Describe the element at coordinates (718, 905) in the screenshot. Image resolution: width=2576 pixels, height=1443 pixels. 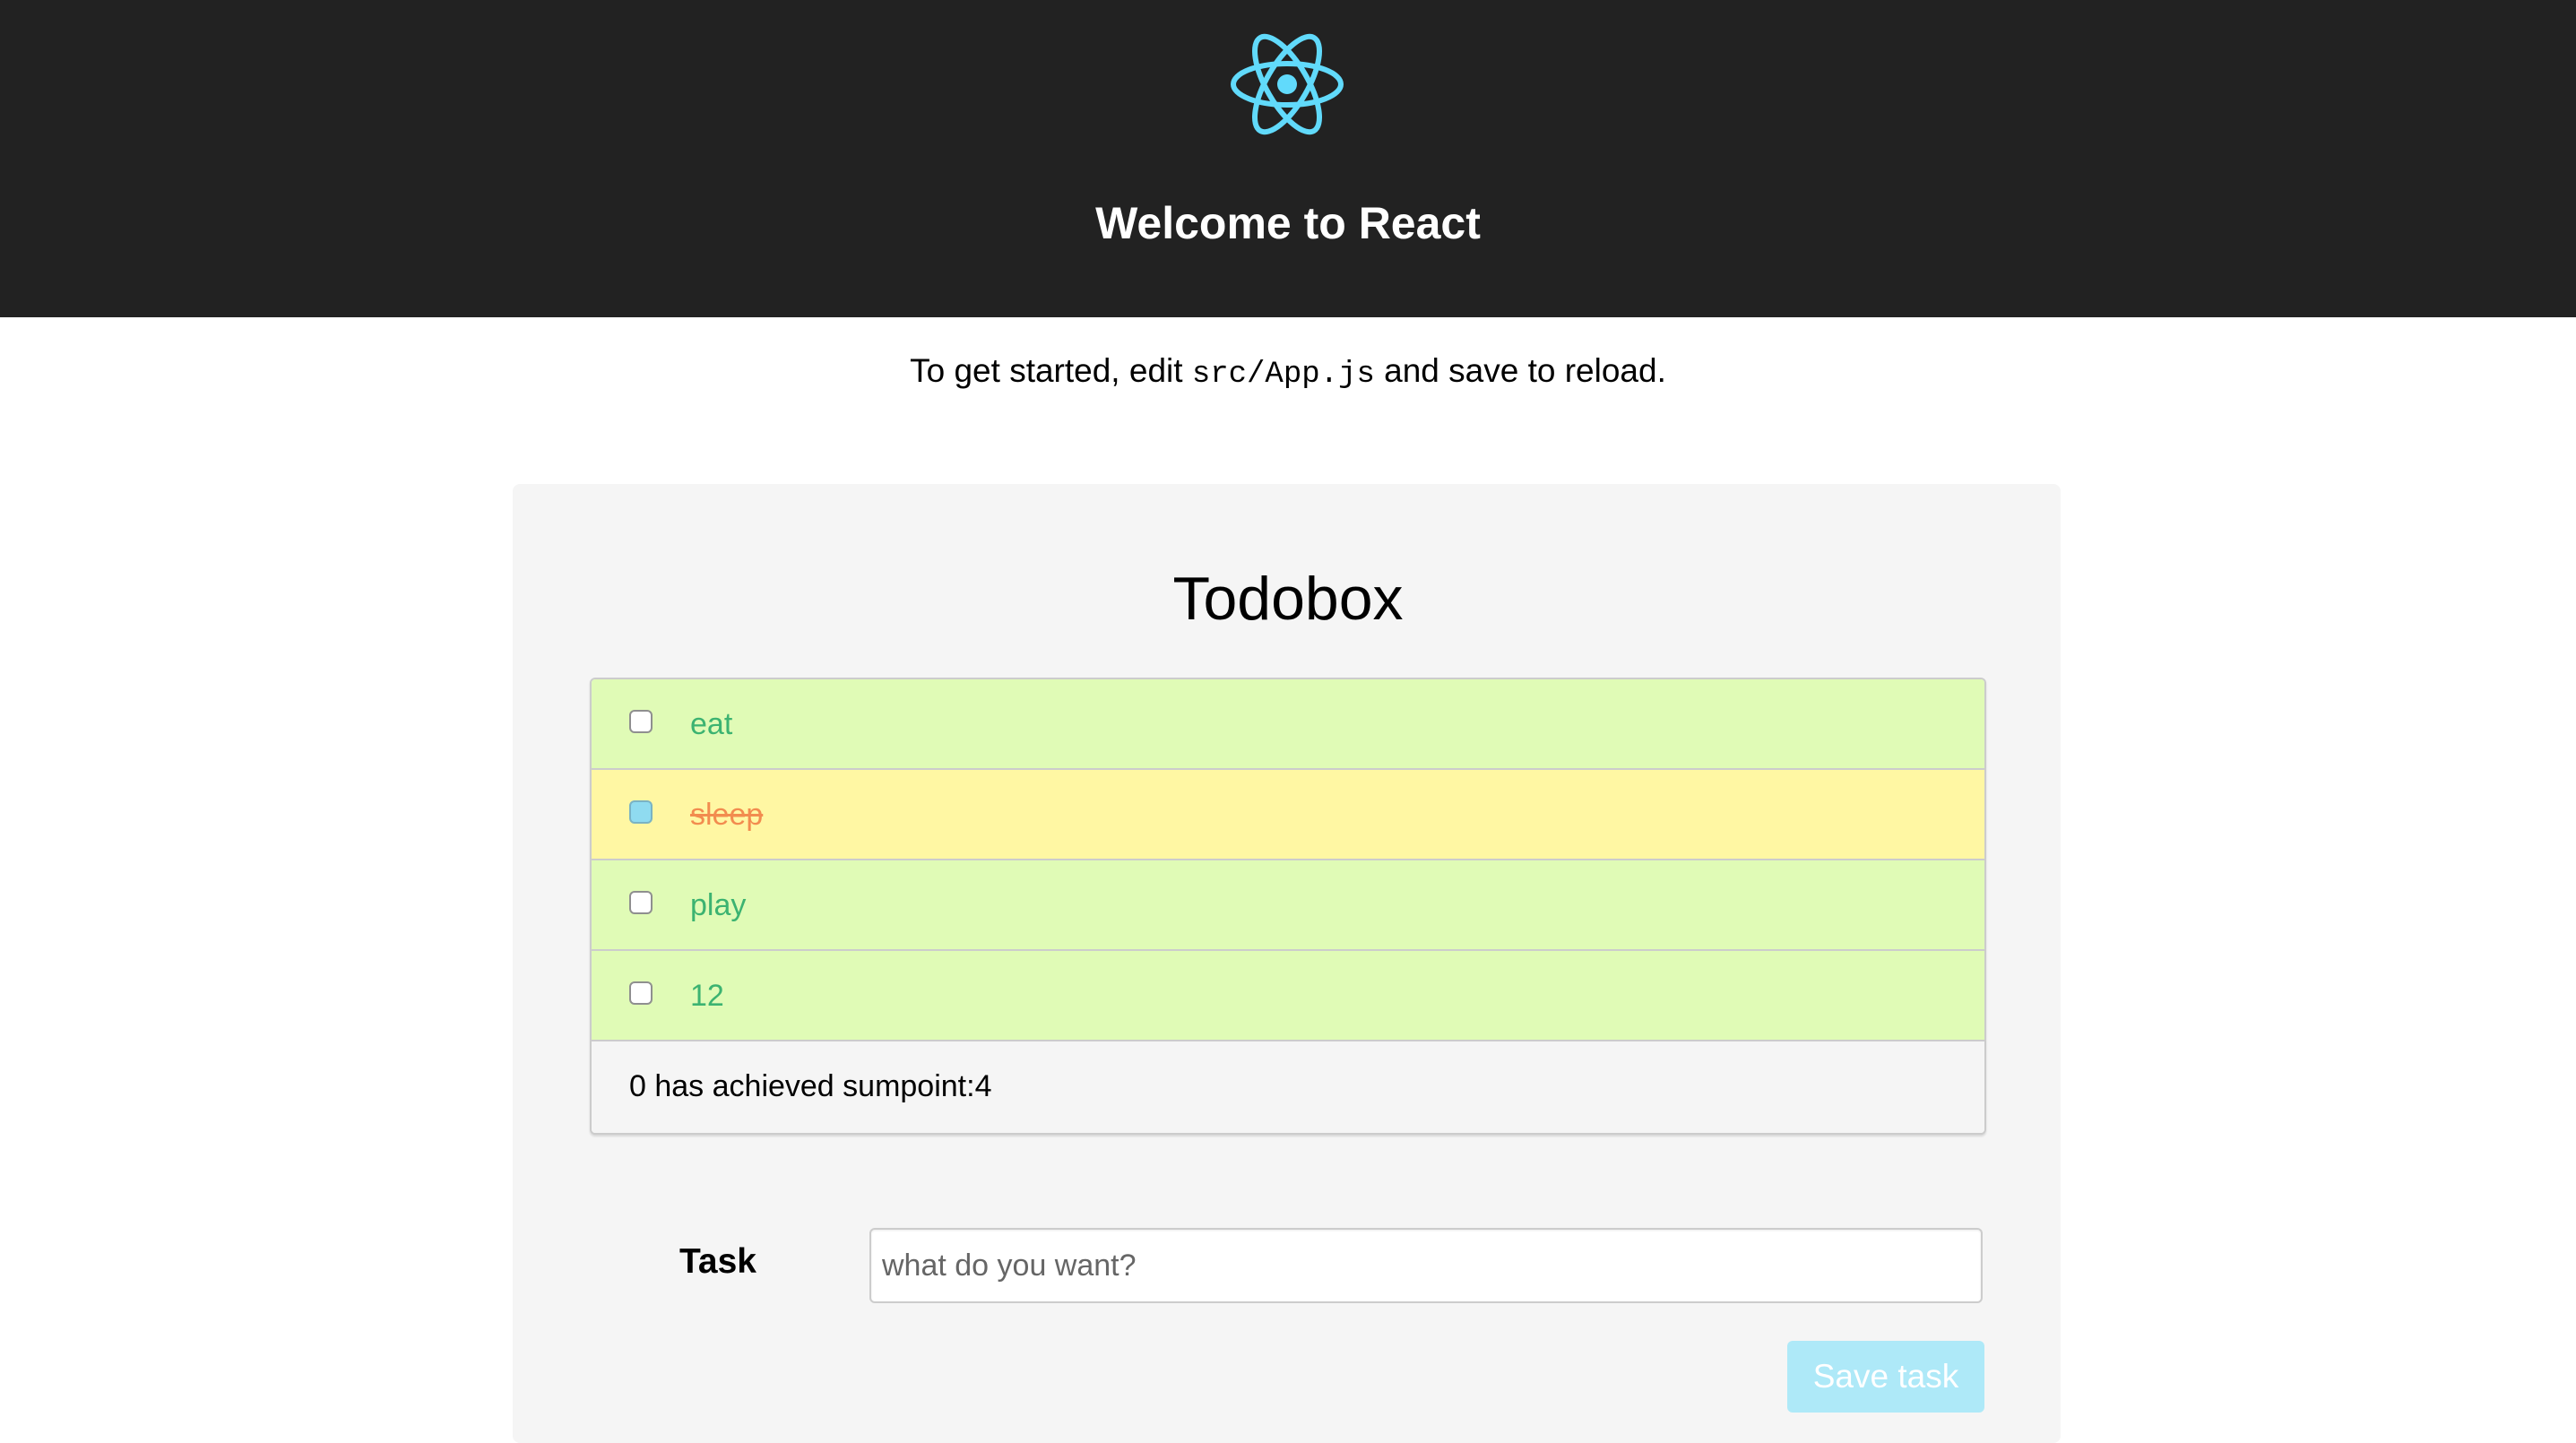
I see `todo-label: play` at that location.